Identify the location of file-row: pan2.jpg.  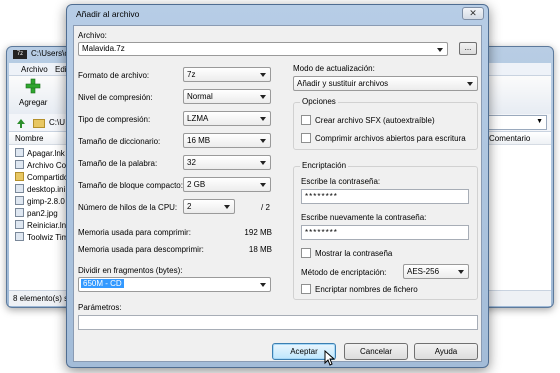
(36, 213).